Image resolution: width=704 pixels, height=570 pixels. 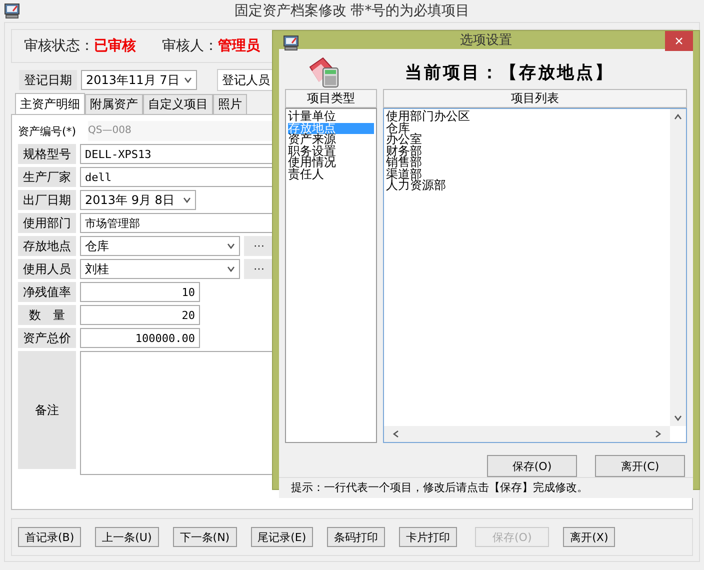 What do you see at coordinates (47, 200) in the screenshot?
I see `field-label: 出厂日期` at bounding box center [47, 200].